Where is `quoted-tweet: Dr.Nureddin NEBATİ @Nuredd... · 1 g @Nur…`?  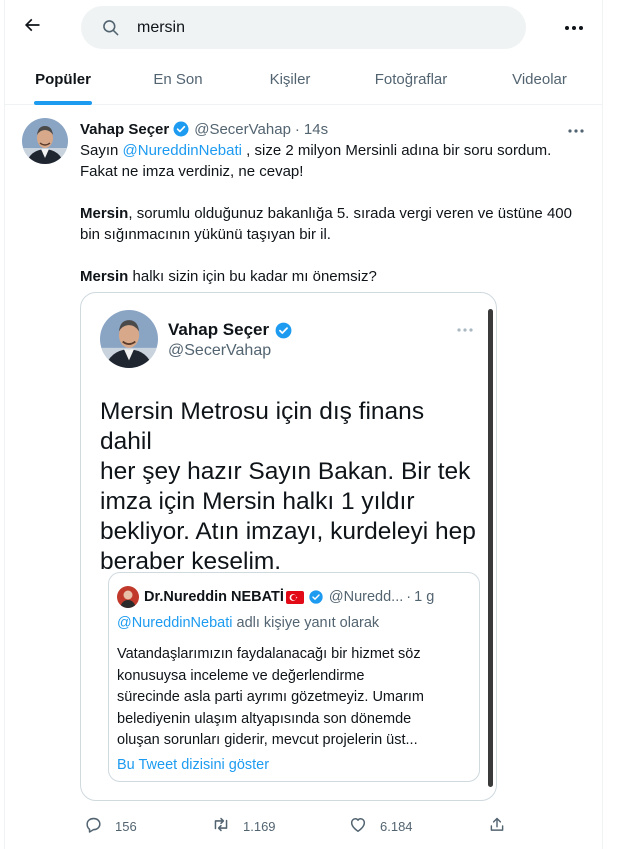
quoted-tweet: Dr.Nureddin NEBATİ @Nuredd... · 1 g @Nur… is located at coordinates (294, 677).